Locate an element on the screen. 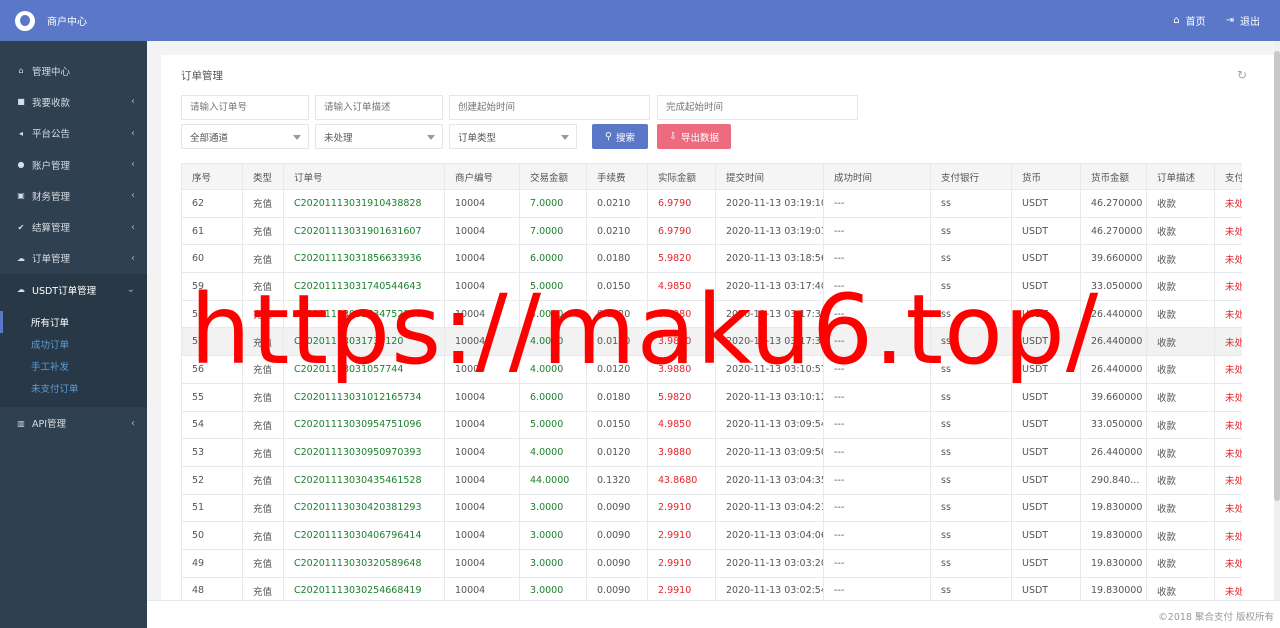  export-button: ⇩ 导出数据 is located at coordinates (694, 136).